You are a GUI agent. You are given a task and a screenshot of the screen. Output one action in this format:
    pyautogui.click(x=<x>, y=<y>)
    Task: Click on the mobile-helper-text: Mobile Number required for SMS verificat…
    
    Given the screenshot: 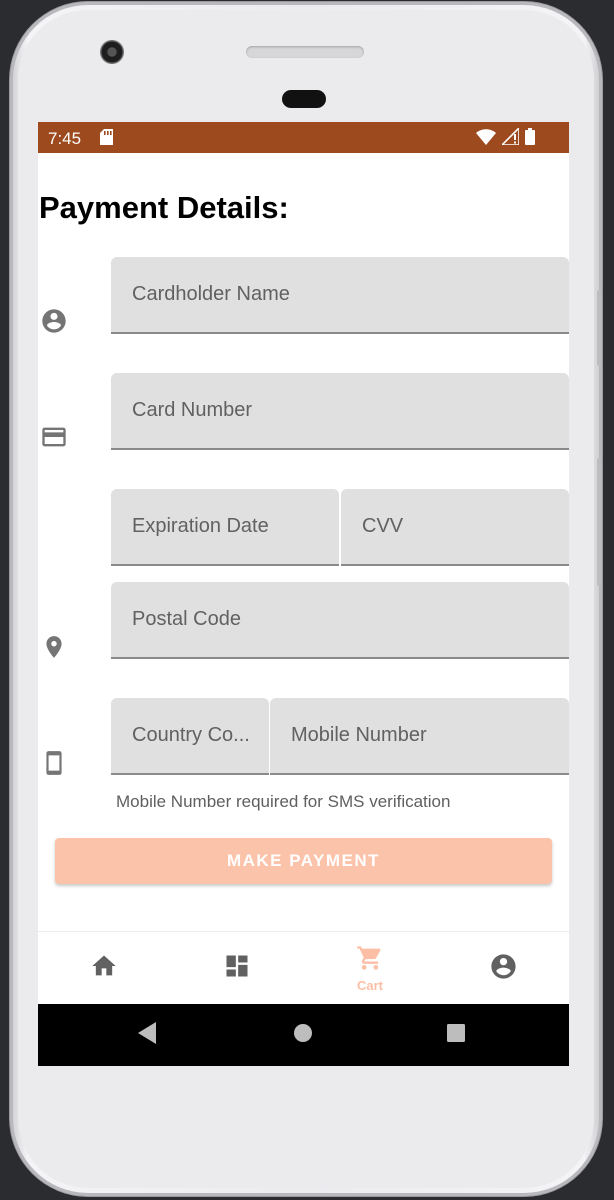 What is the action you would take?
    pyautogui.click(x=283, y=801)
    